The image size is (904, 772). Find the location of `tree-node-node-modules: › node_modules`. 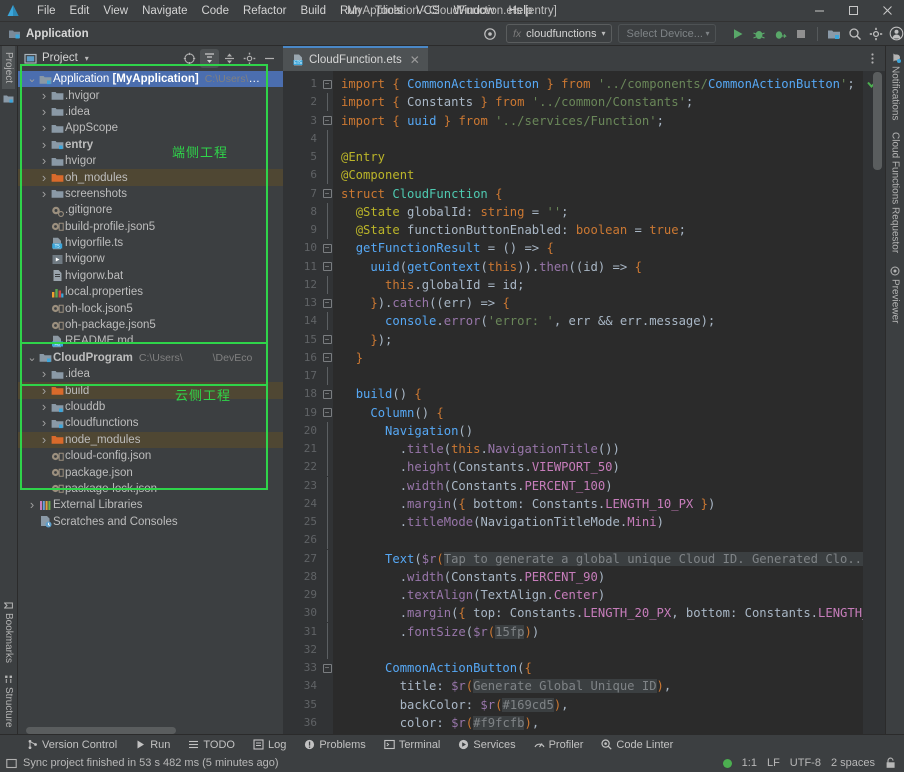

tree-node-node-modules: › node_modules is located at coordinates (150, 439).